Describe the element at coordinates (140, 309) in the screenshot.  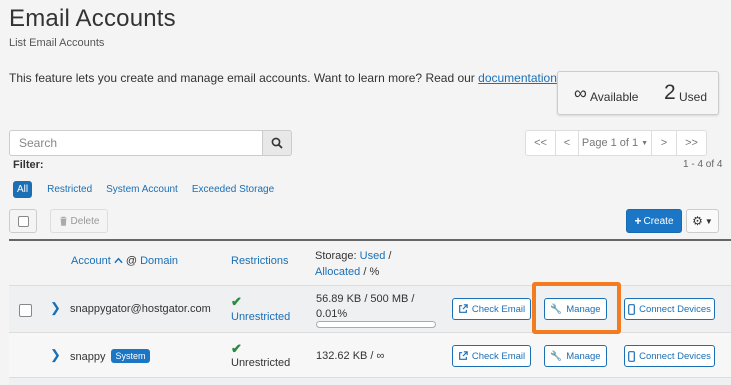
I see `account-name: snappygator@hostgator.com` at that location.